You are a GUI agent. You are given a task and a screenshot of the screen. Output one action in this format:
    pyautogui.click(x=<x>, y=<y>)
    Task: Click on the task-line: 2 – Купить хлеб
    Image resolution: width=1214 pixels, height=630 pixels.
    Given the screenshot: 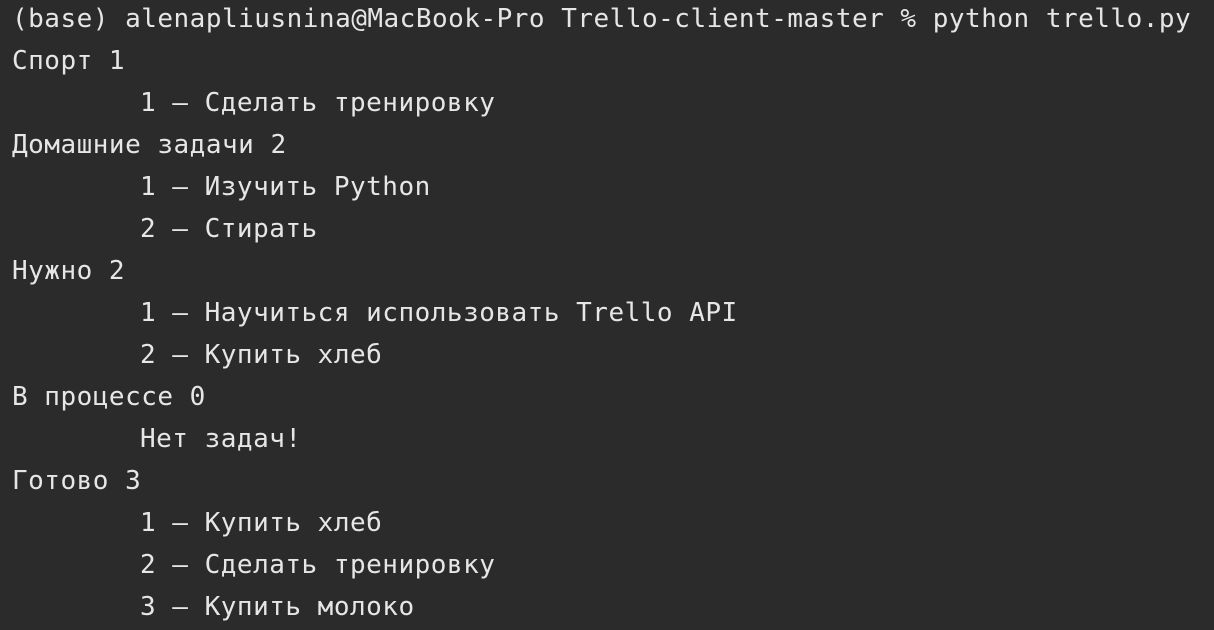 What is the action you would take?
    pyautogui.click(x=261, y=355)
    